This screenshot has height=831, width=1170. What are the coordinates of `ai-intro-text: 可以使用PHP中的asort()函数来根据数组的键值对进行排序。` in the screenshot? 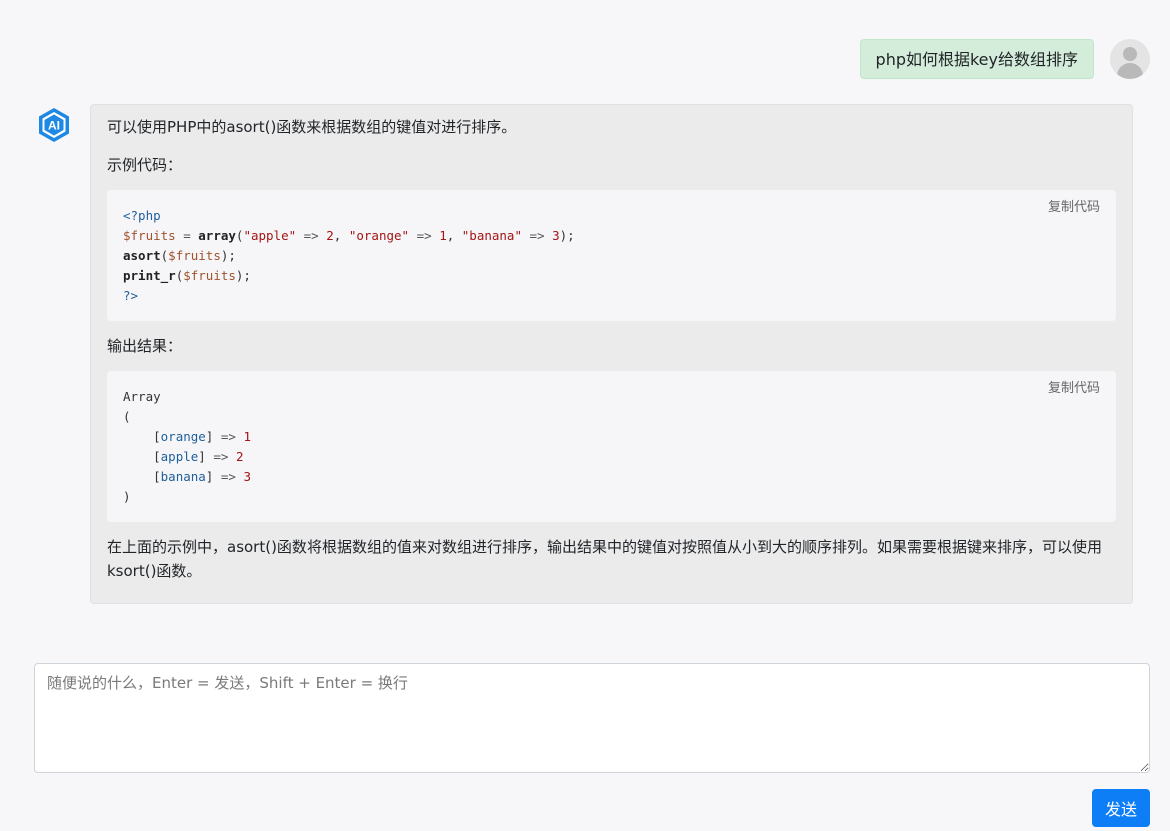 It's located at (312, 127).